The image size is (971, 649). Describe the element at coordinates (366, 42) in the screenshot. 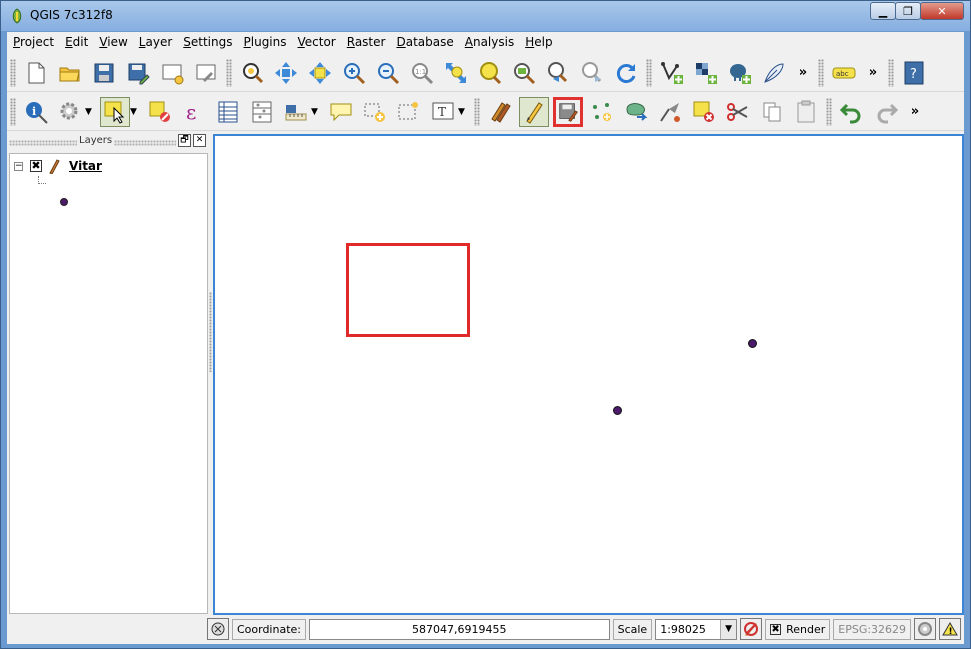

I see `menu-raster: Raster` at that location.